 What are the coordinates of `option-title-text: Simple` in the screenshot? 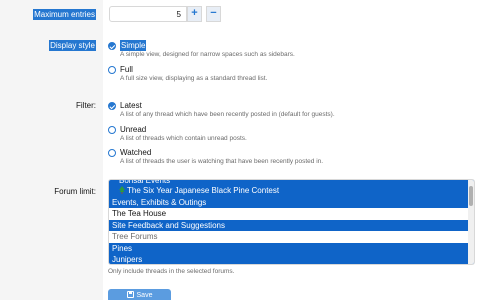 It's located at (133, 45).